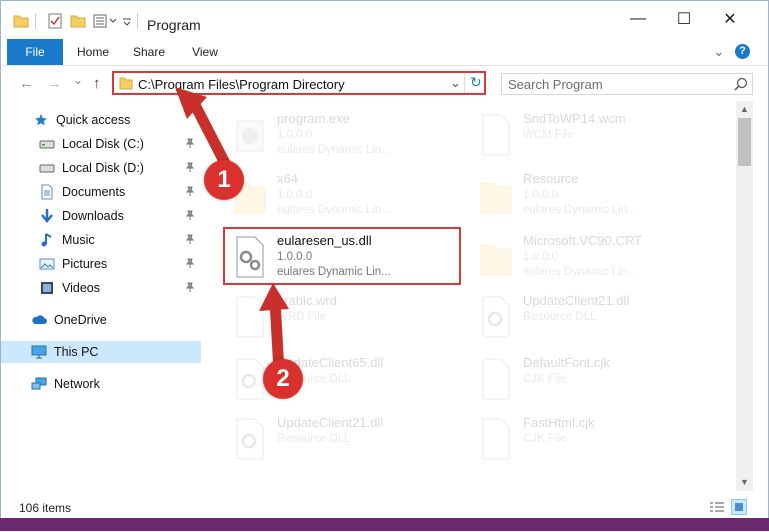 This screenshot has height=532, width=769. What do you see at coordinates (224, 180) in the screenshot?
I see `callout-step-1: 1` at bounding box center [224, 180].